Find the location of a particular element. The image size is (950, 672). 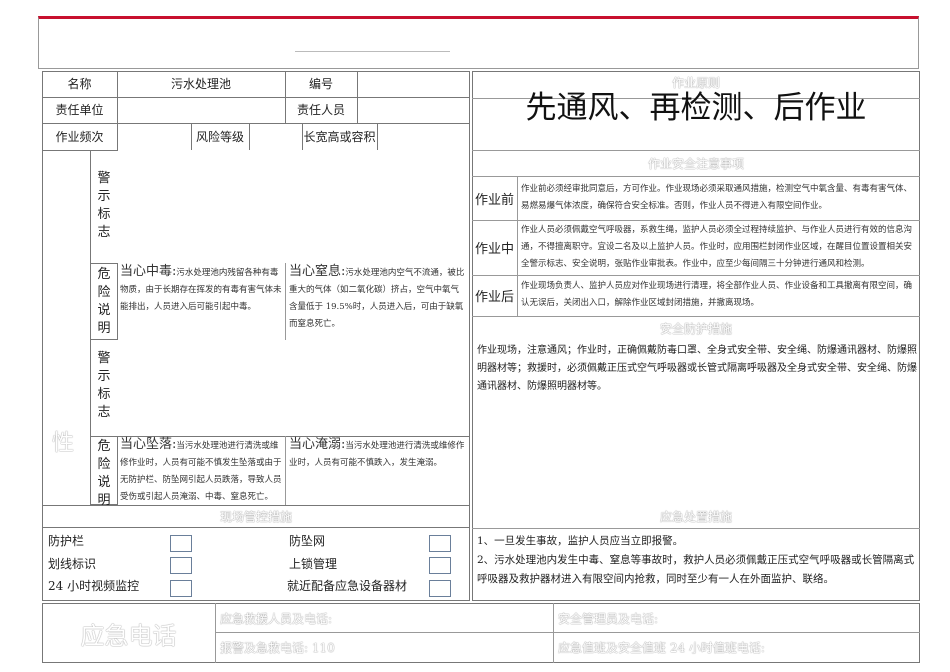

risk-label: 风险等级 is located at coordinates (219, 136).